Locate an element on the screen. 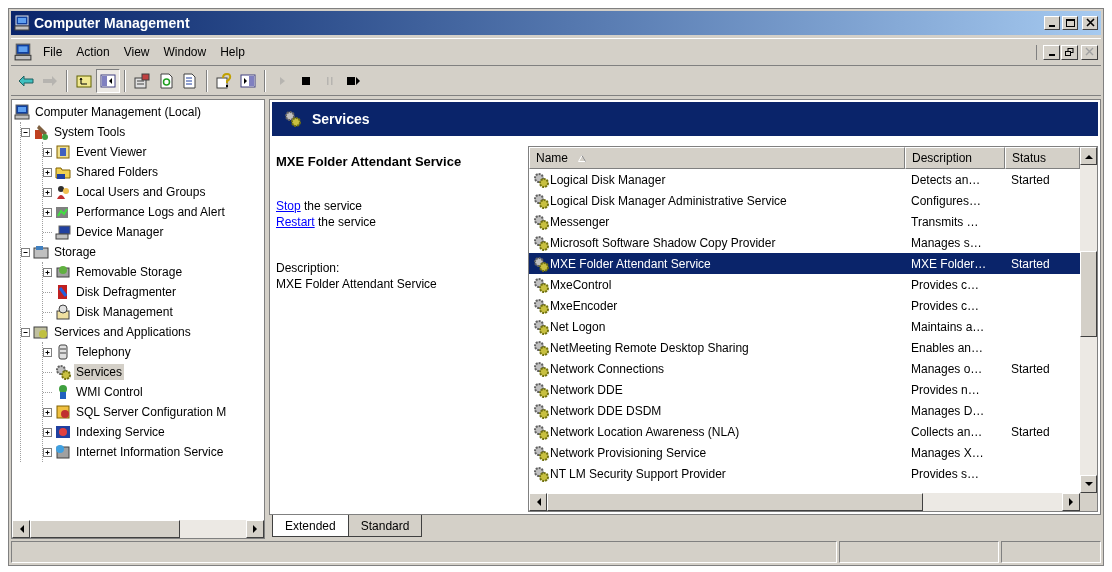  tree-item: Shared Folders is located at coordinates (117, 172).